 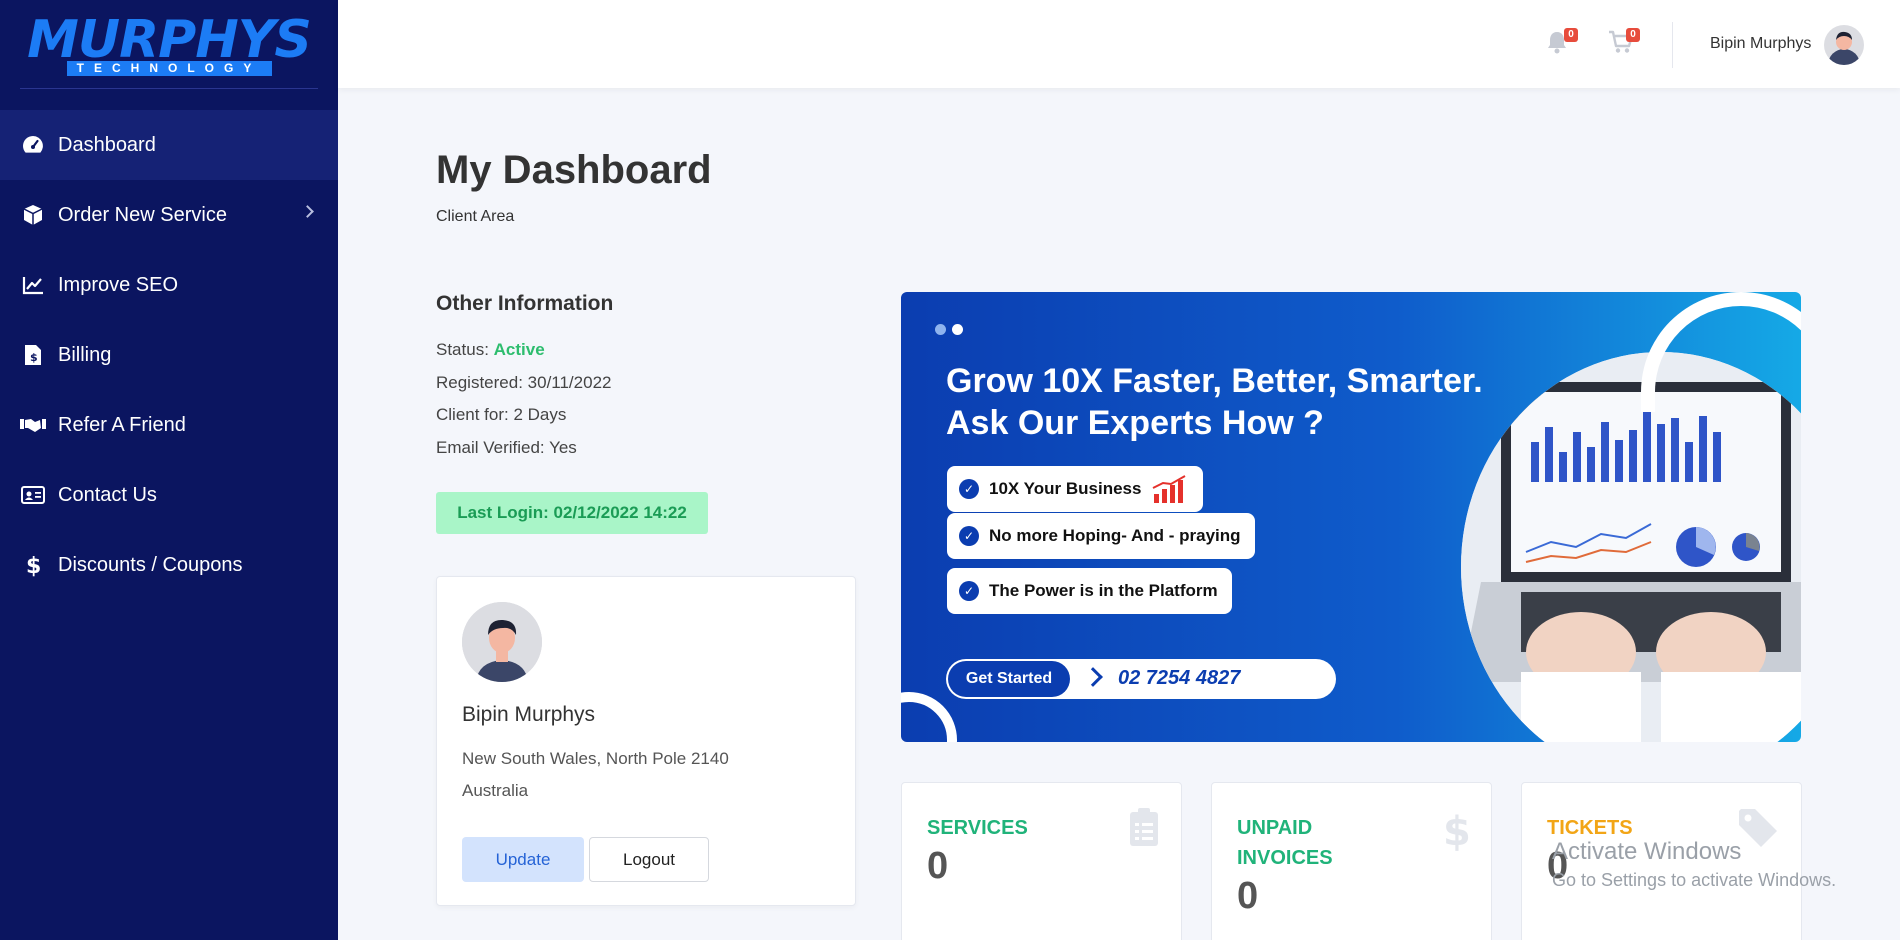 I want to click on sidebar-item-label: Billing, so click(x=85, y=354).